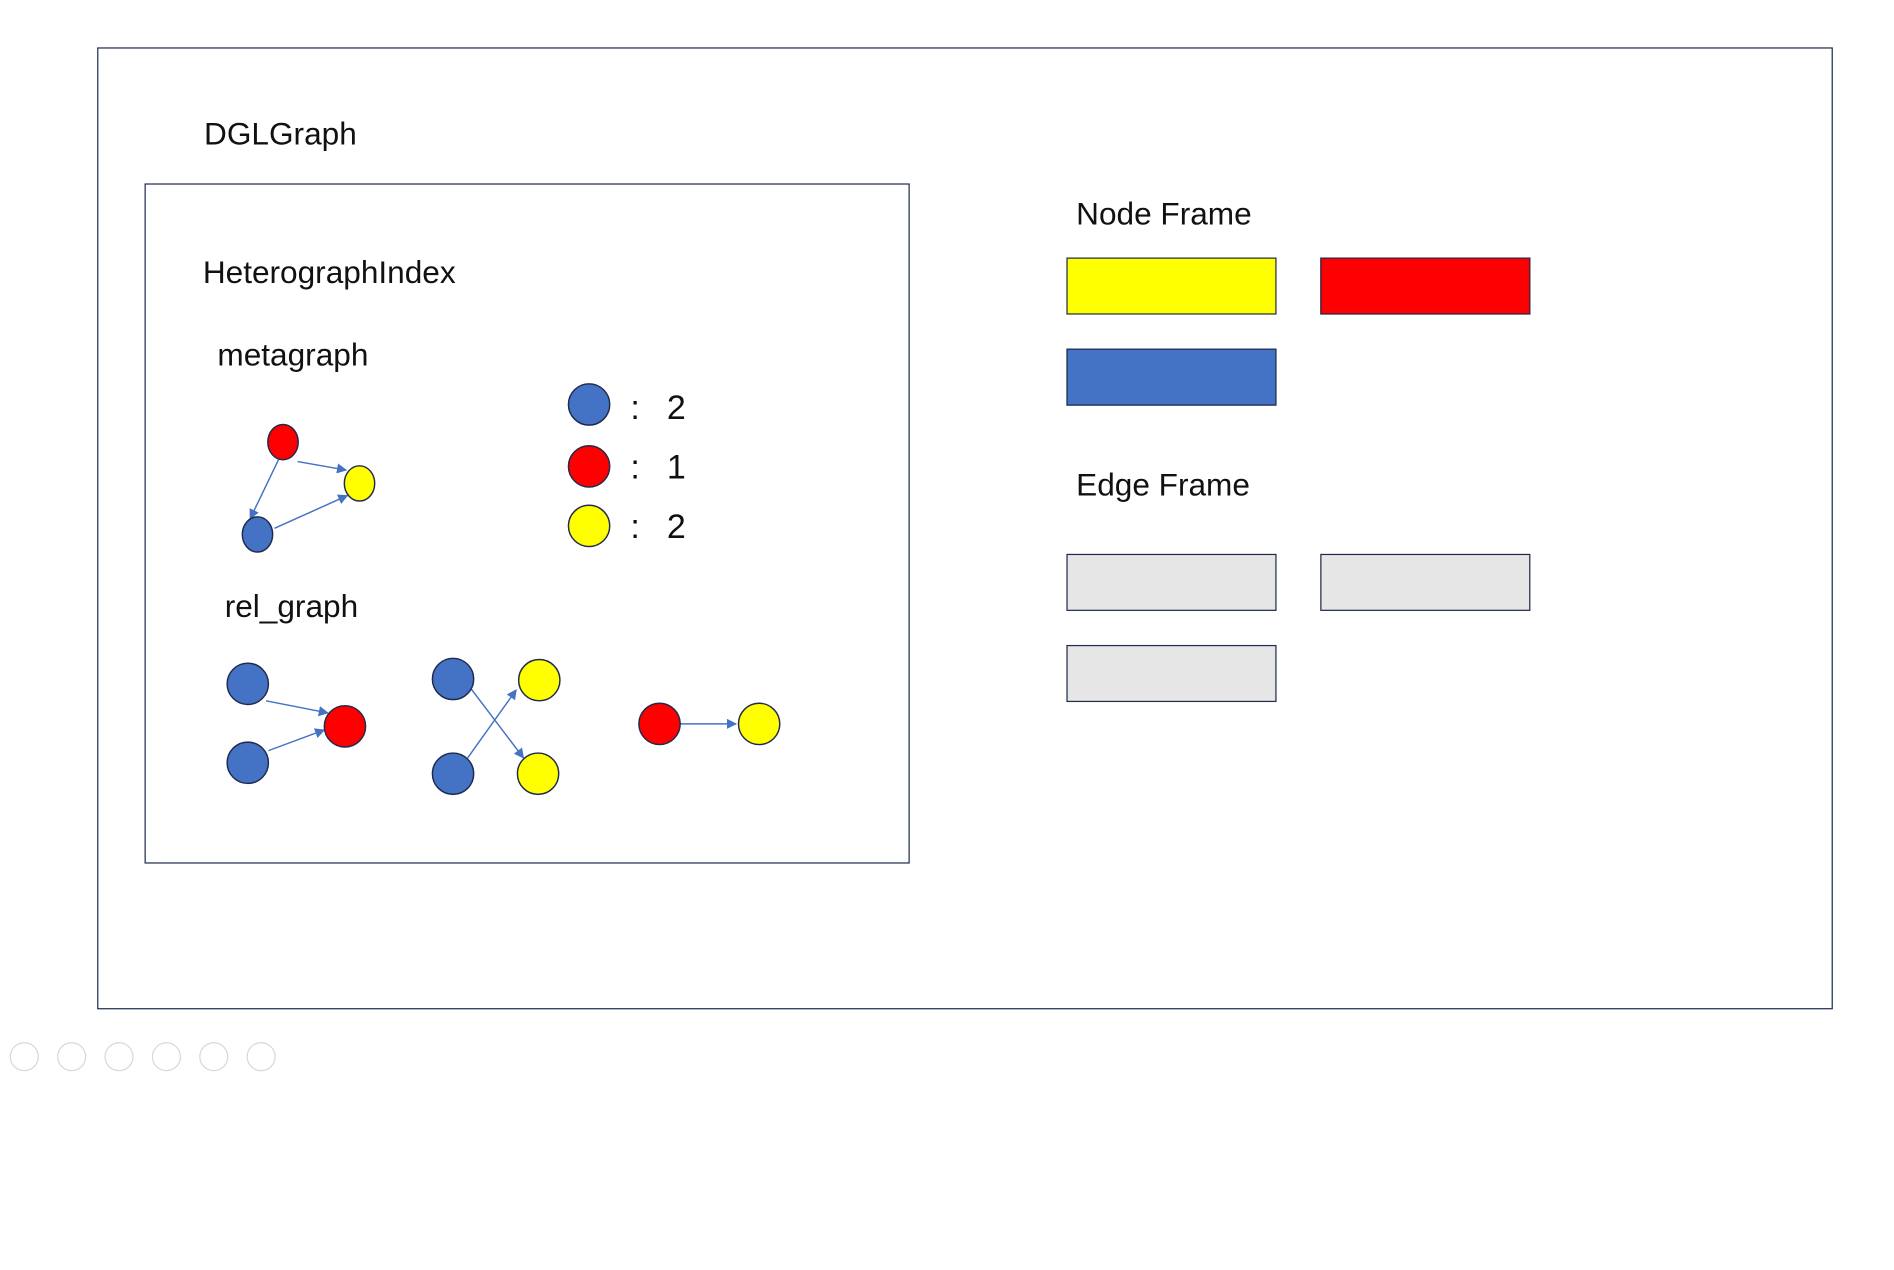 This screenshot has height=1270, width=1894. I want to click on legend-red-node, so click(589, 466).